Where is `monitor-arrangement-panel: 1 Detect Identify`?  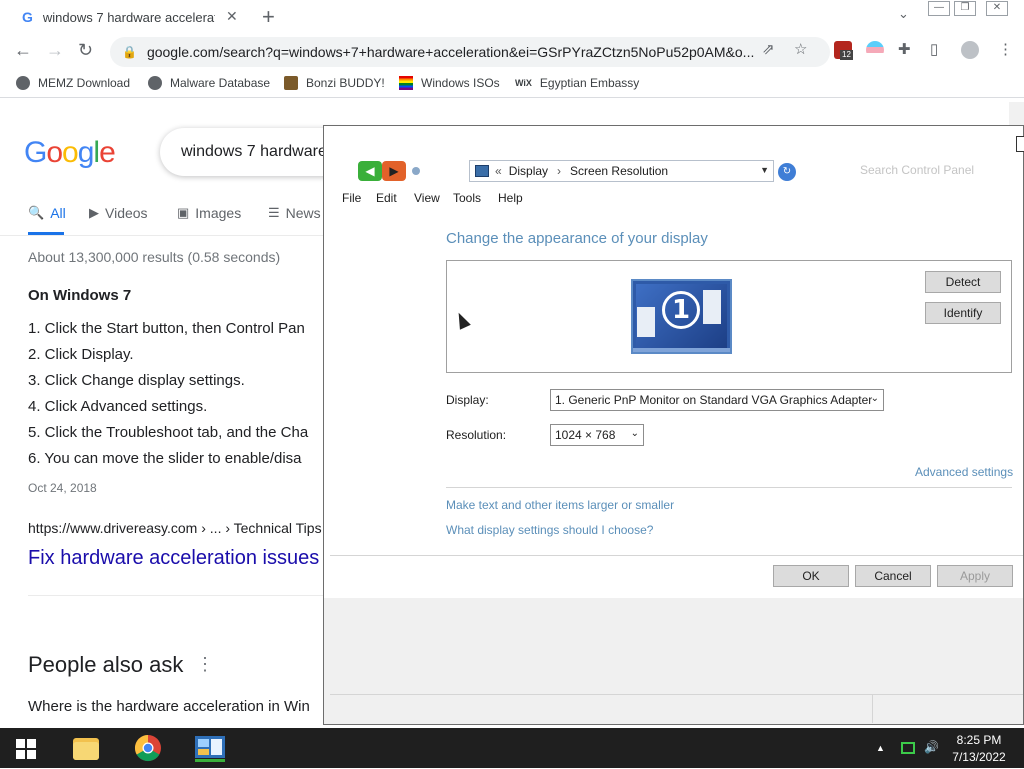 monitor-arrangement-panel: 1 Detect Identify is located at coordinates (729, 316).